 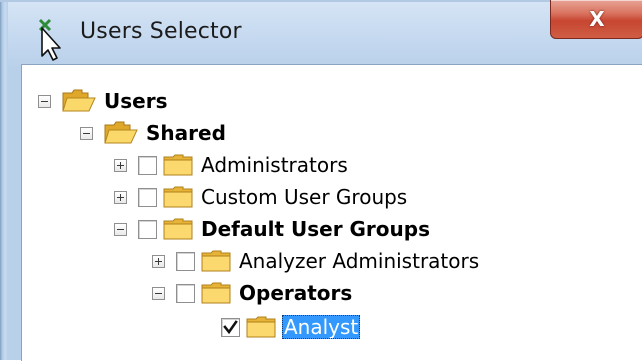 What do you see at coordinates (158, 261) in the screenshot?
I see `expand-toggle-analyzer-administrators` at bounding box center [158, 261].